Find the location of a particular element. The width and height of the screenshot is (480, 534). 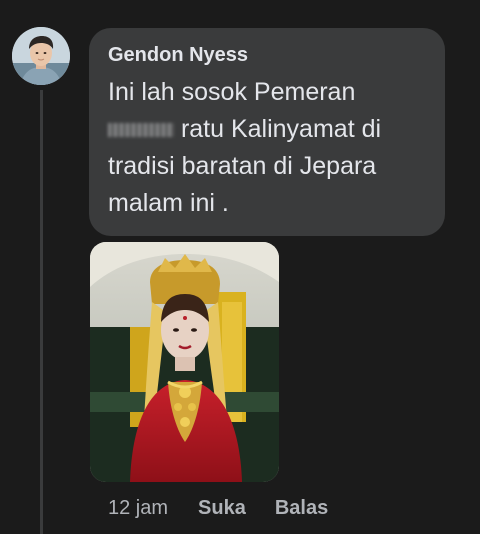

avatar-photo is located at coordinates (41, 56).